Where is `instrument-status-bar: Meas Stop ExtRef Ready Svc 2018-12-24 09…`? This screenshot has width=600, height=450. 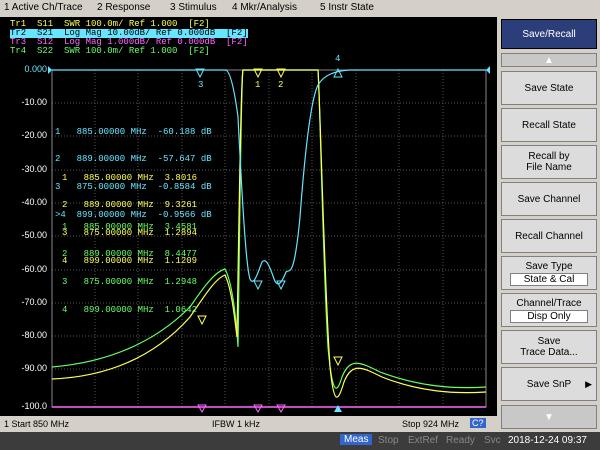
instrument-status-bar: Meas Stop ExtRef Ready Svc 2018-12-24 09… is located at coordinates (300, 441).